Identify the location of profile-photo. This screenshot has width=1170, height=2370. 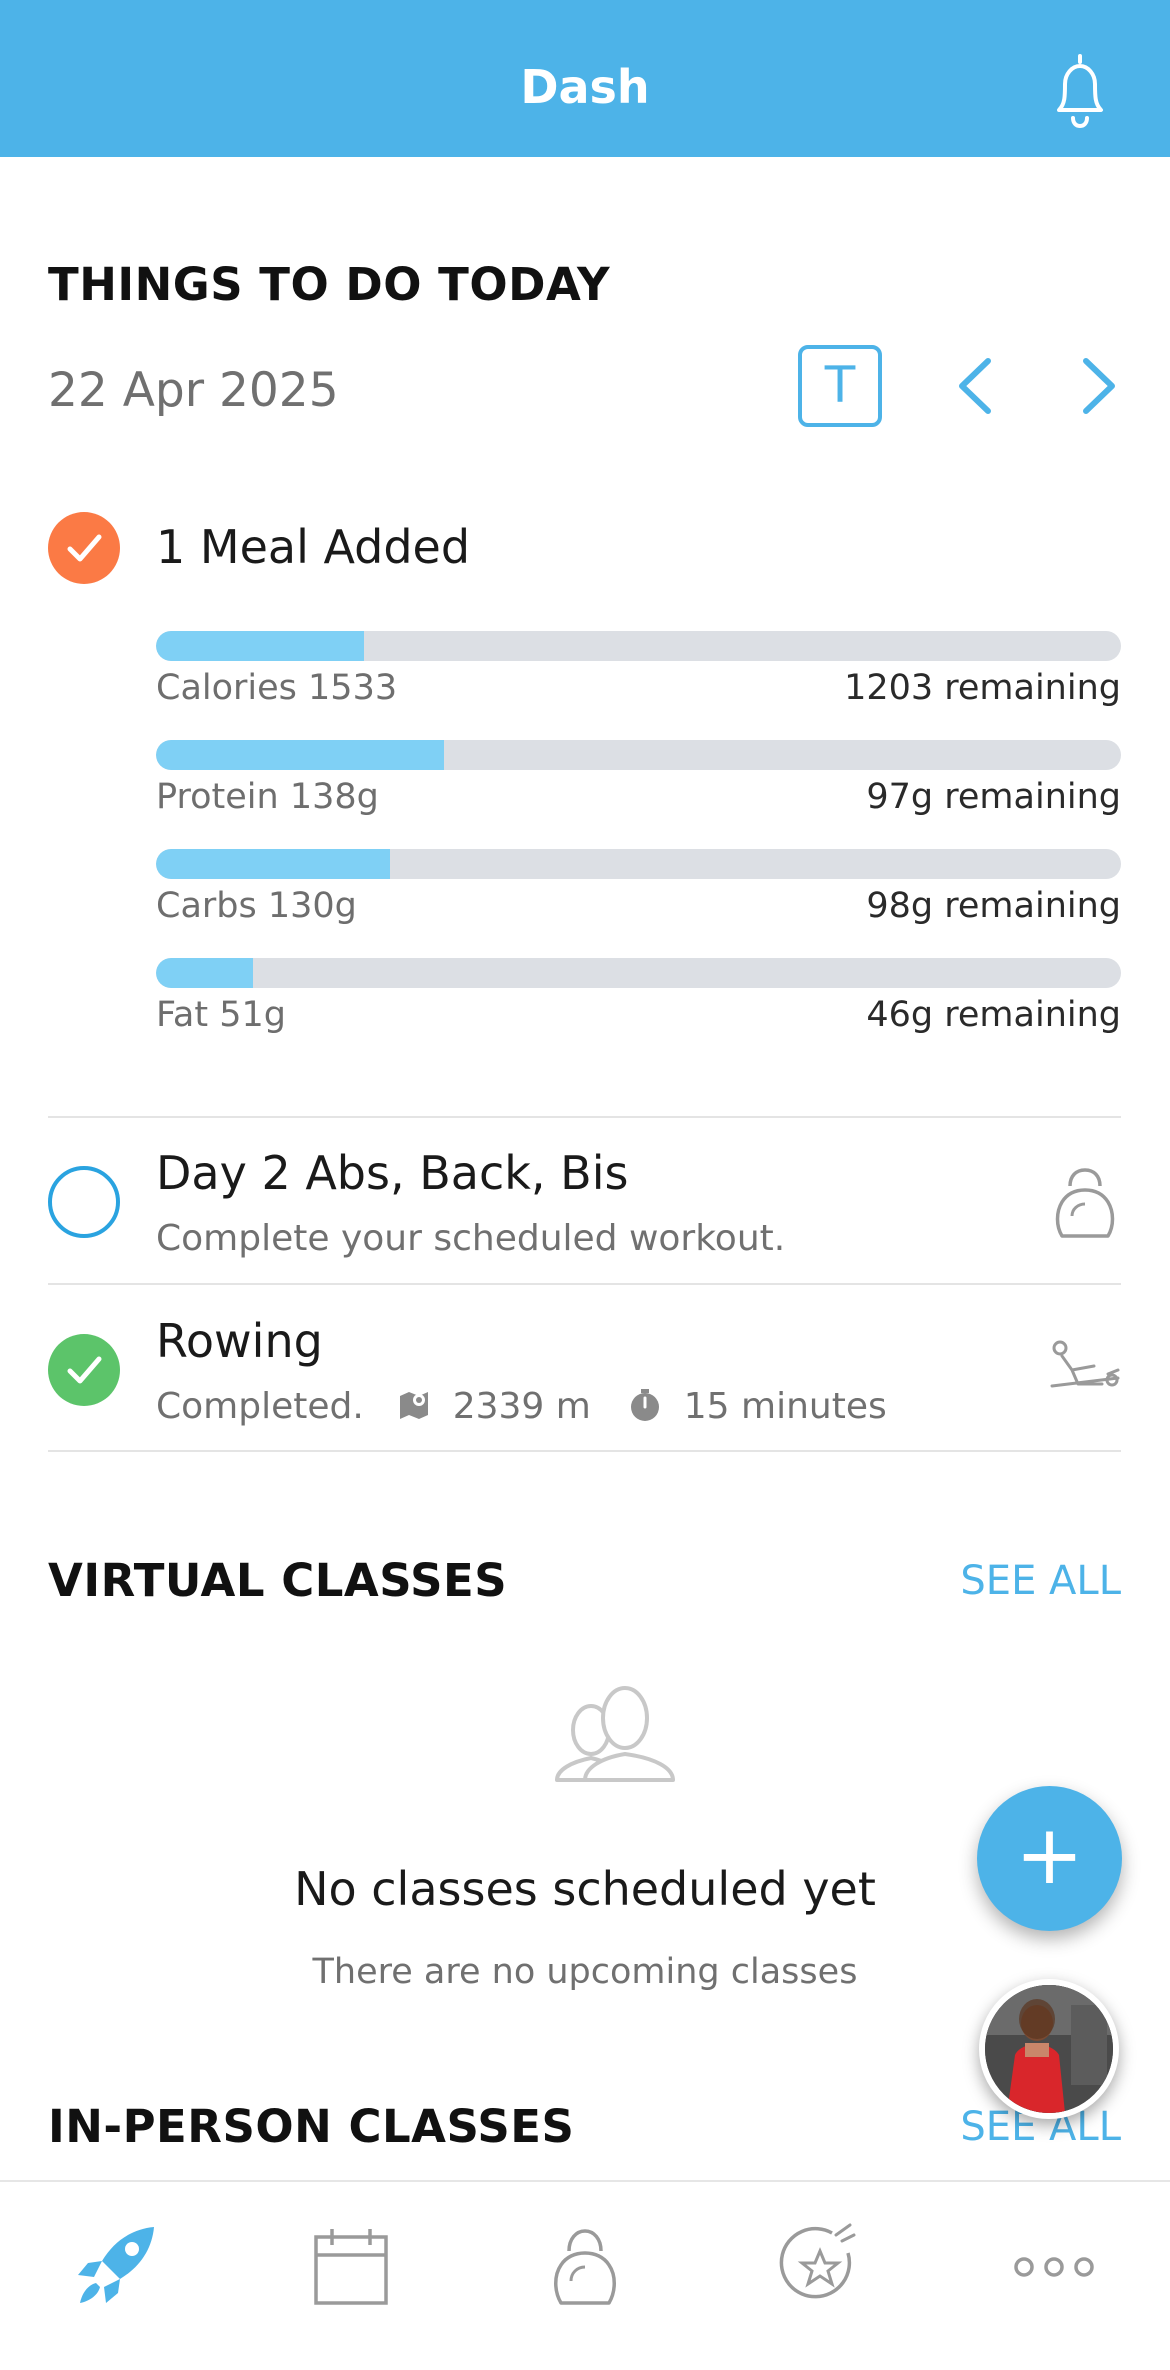
(1049, 2049).